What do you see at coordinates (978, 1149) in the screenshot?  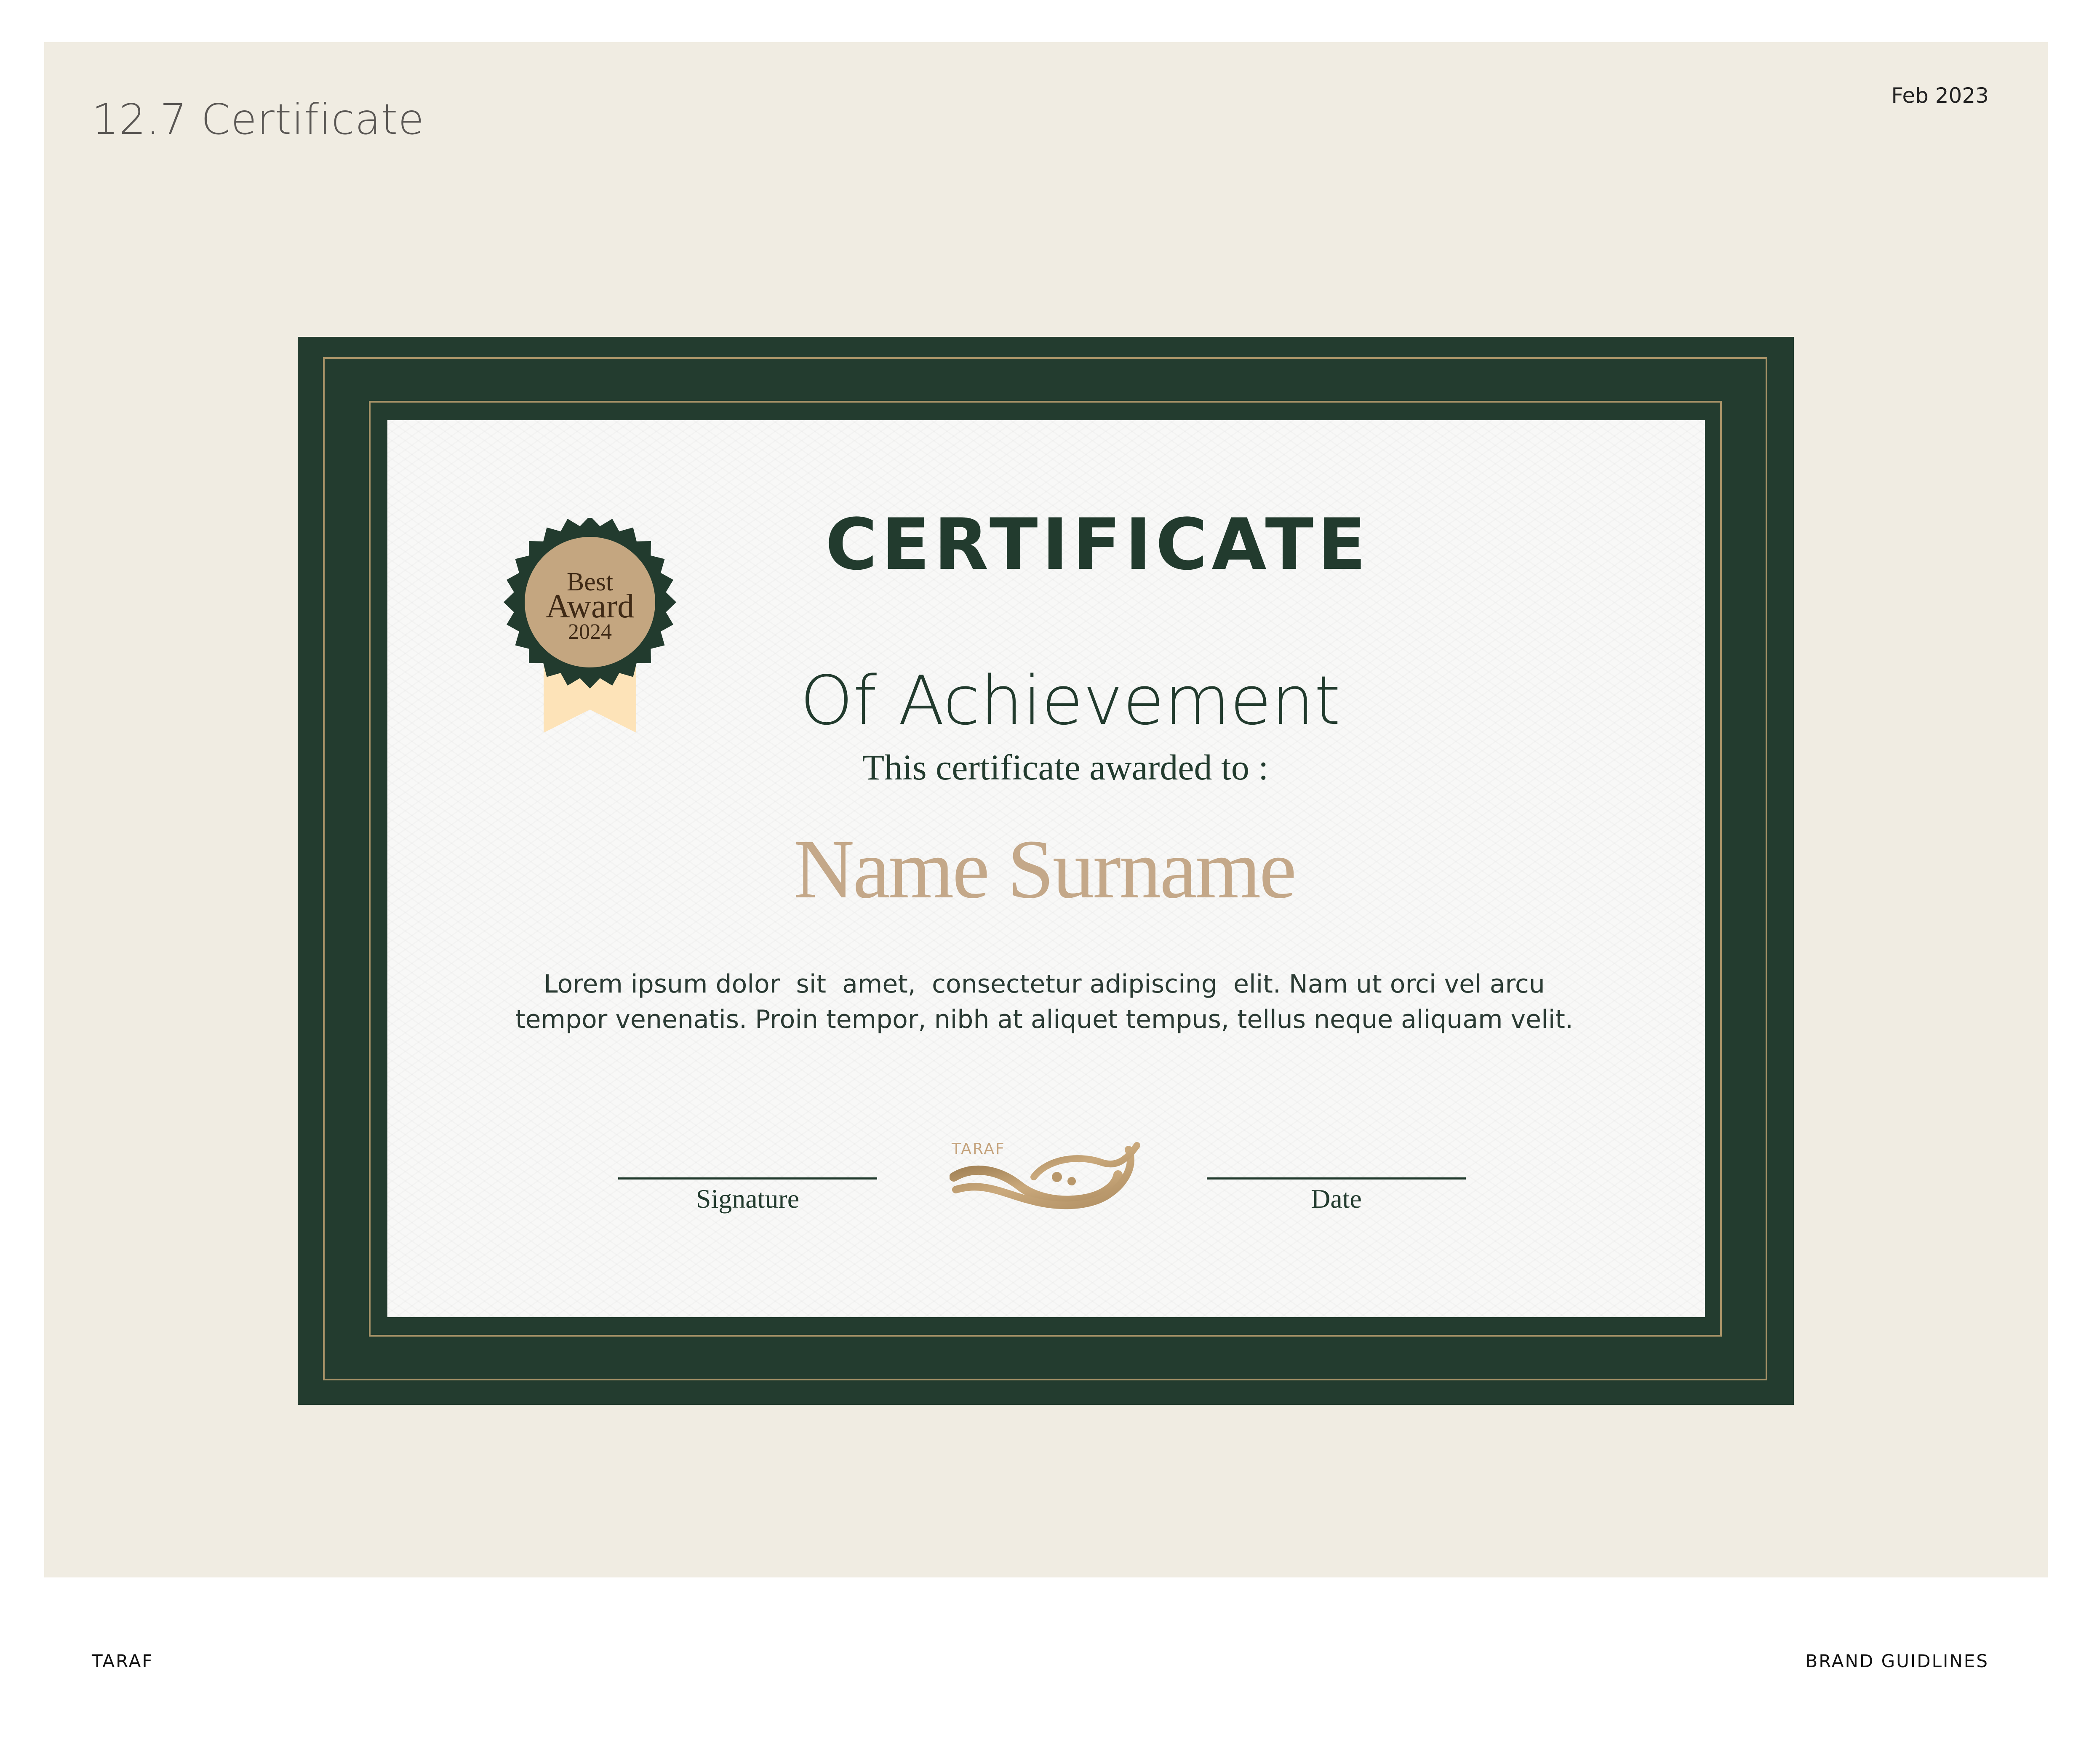 I see `logo-wordmark: TARAF` at bounding box center [978, 1149].